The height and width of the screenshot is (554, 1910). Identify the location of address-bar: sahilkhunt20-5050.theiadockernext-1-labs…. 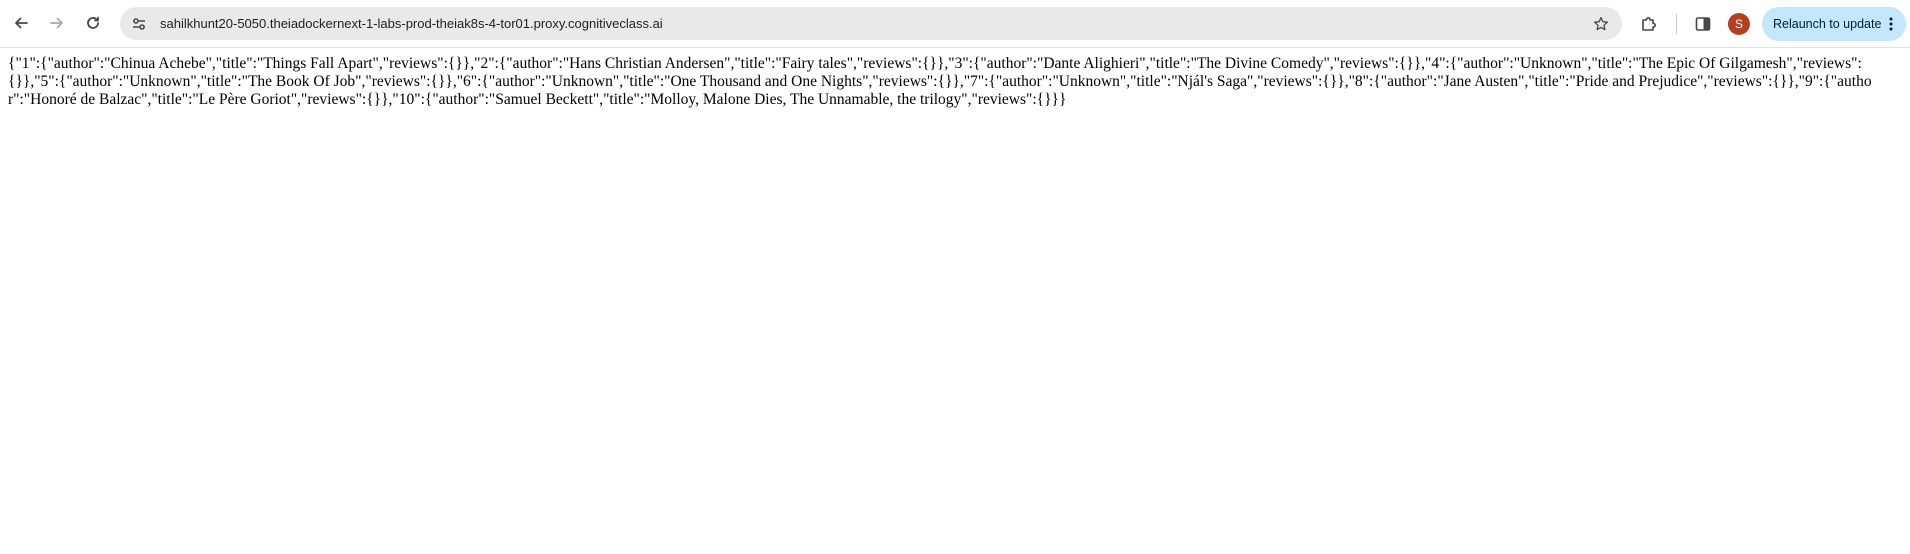
(871, 23).